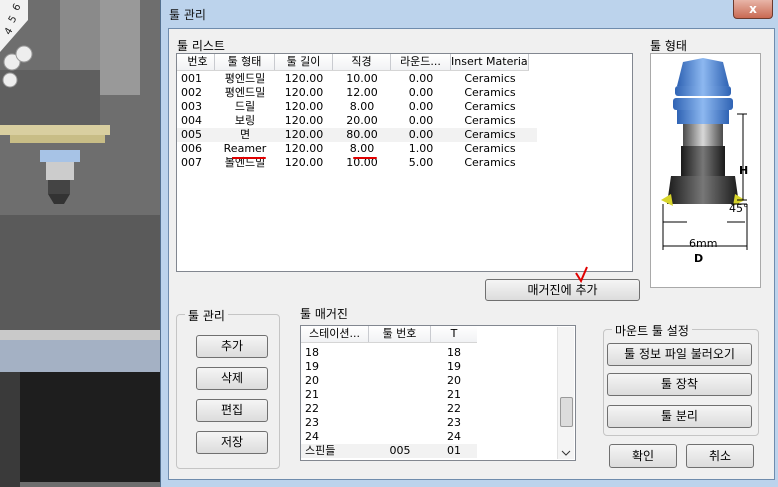 The image size is (778, 487). I want to click on column-header-tool-number: 툴 번호, so click(400, 334).